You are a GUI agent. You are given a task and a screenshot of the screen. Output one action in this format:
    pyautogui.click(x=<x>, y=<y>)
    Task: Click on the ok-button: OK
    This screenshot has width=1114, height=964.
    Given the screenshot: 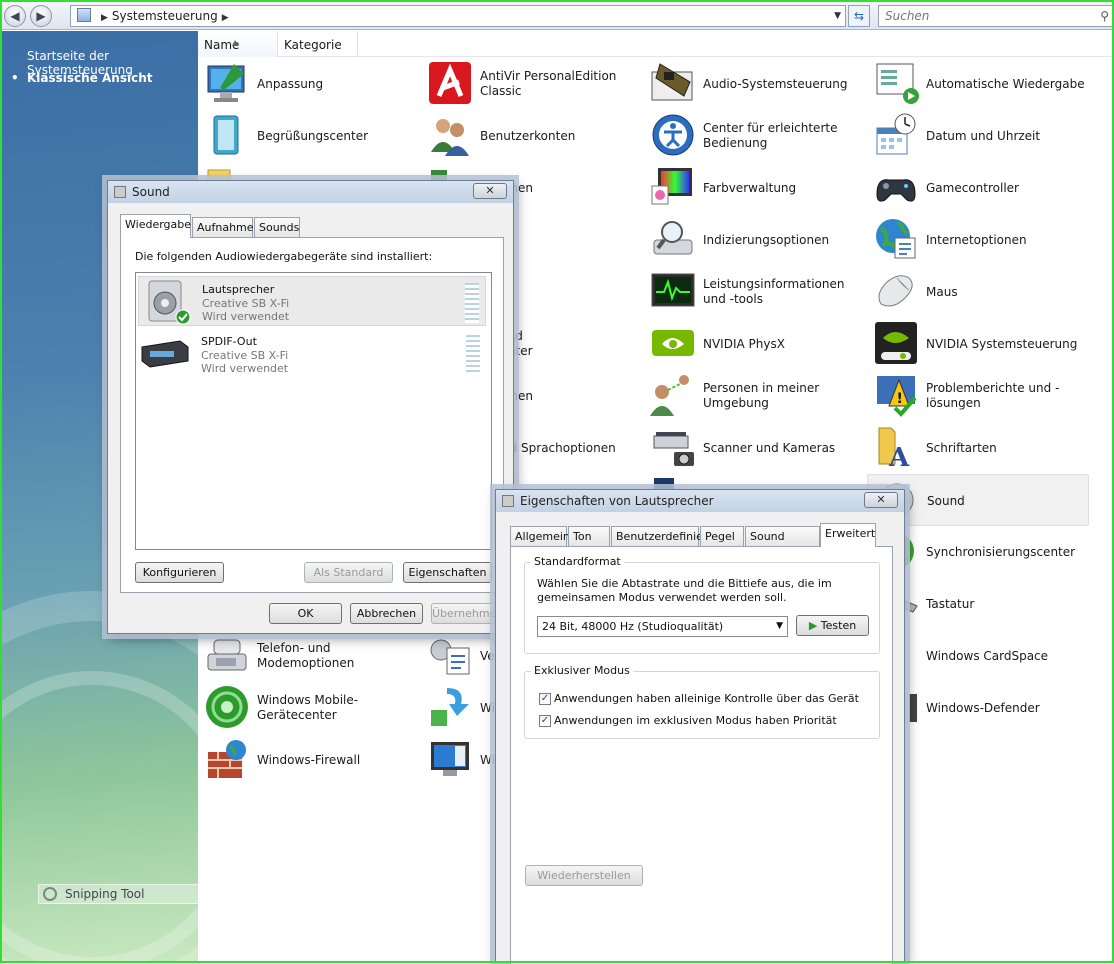 What is the action you would take?
    pyautogui.click(x=305, y=613)
    